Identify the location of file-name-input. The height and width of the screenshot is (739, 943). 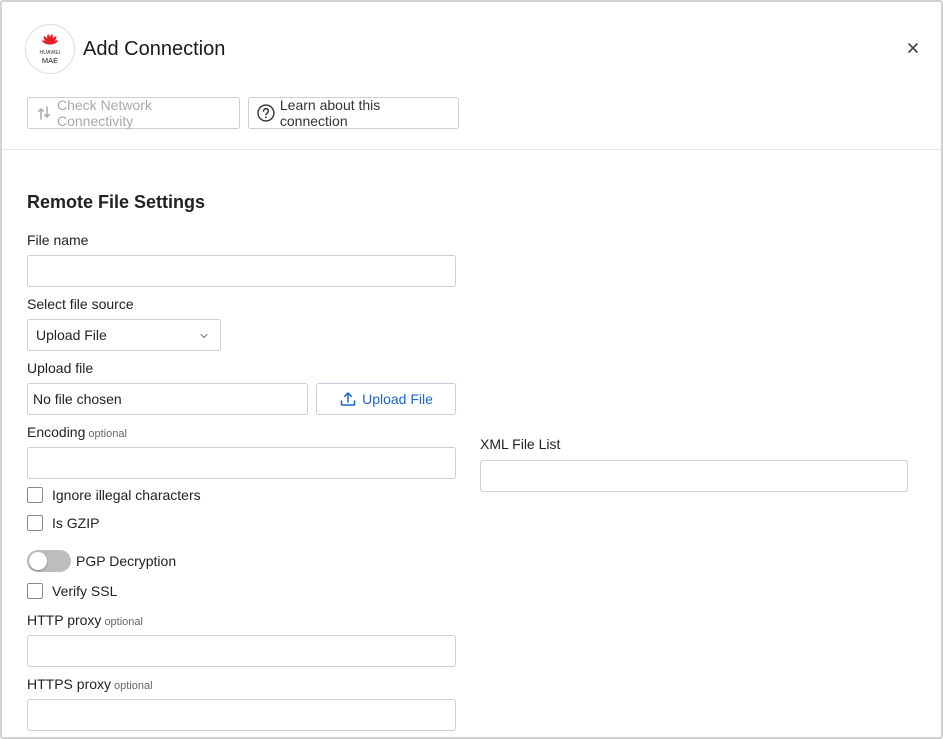
(241, 271).